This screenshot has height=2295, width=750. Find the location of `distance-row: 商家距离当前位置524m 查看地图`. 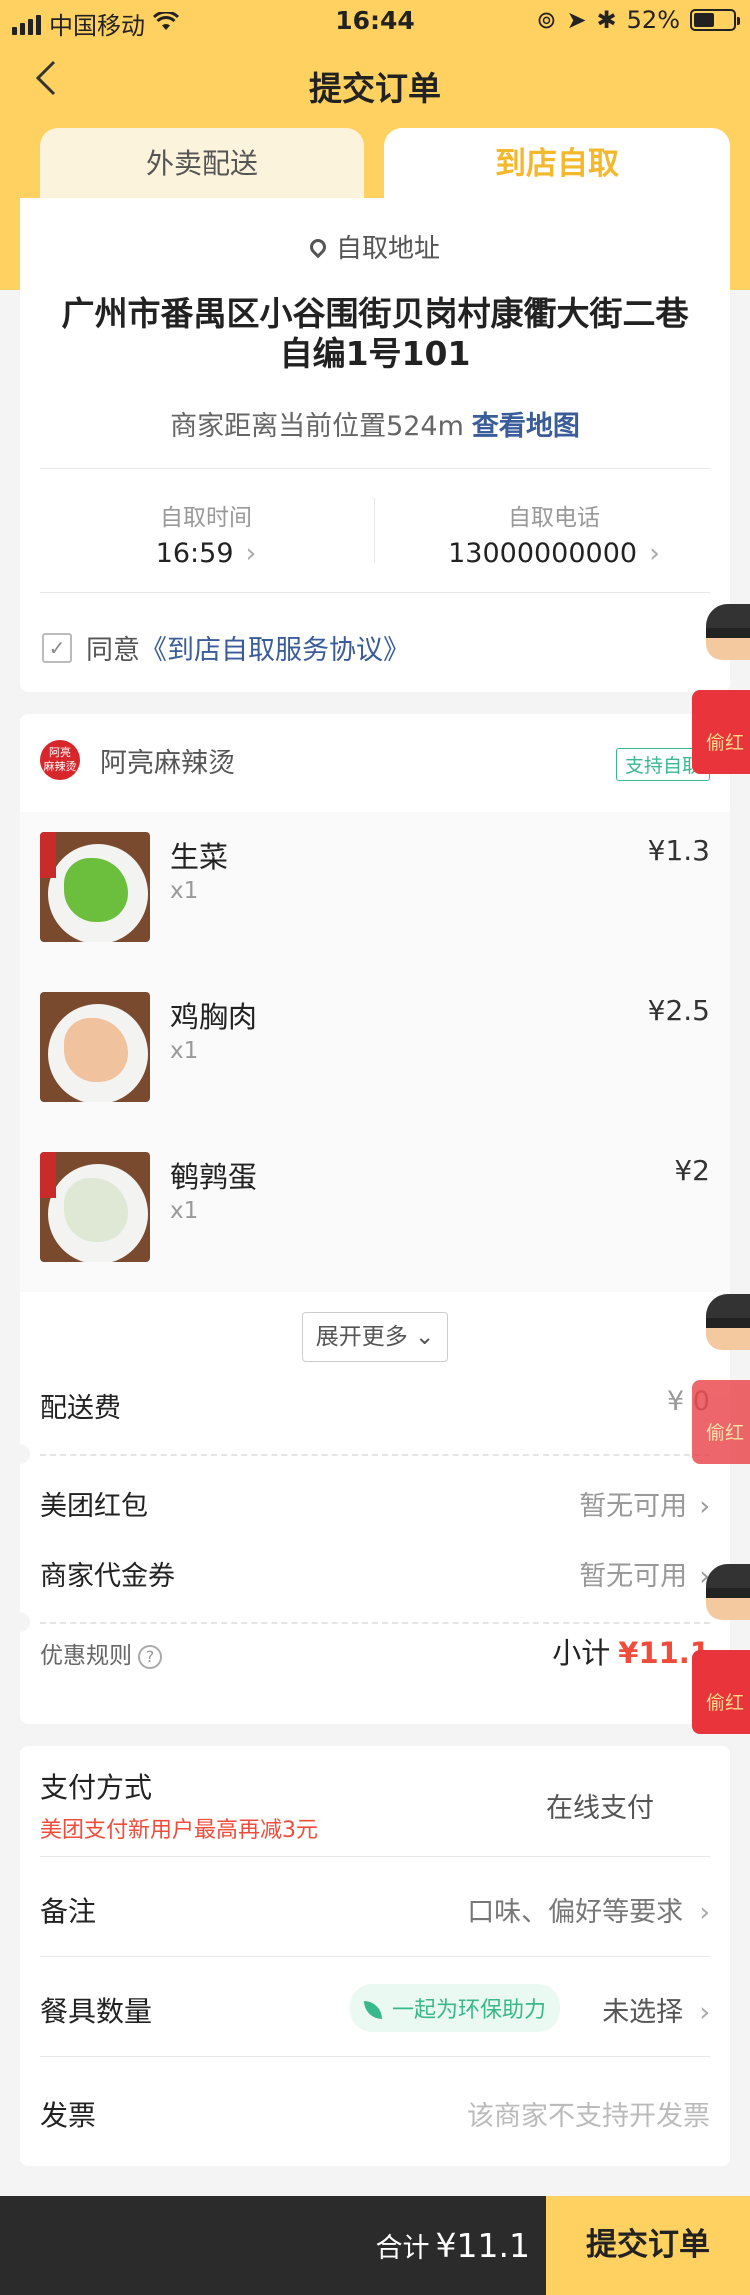

distance-row: 商家距离当前位置524m 查看地图 is located at coordinates (375, 423).